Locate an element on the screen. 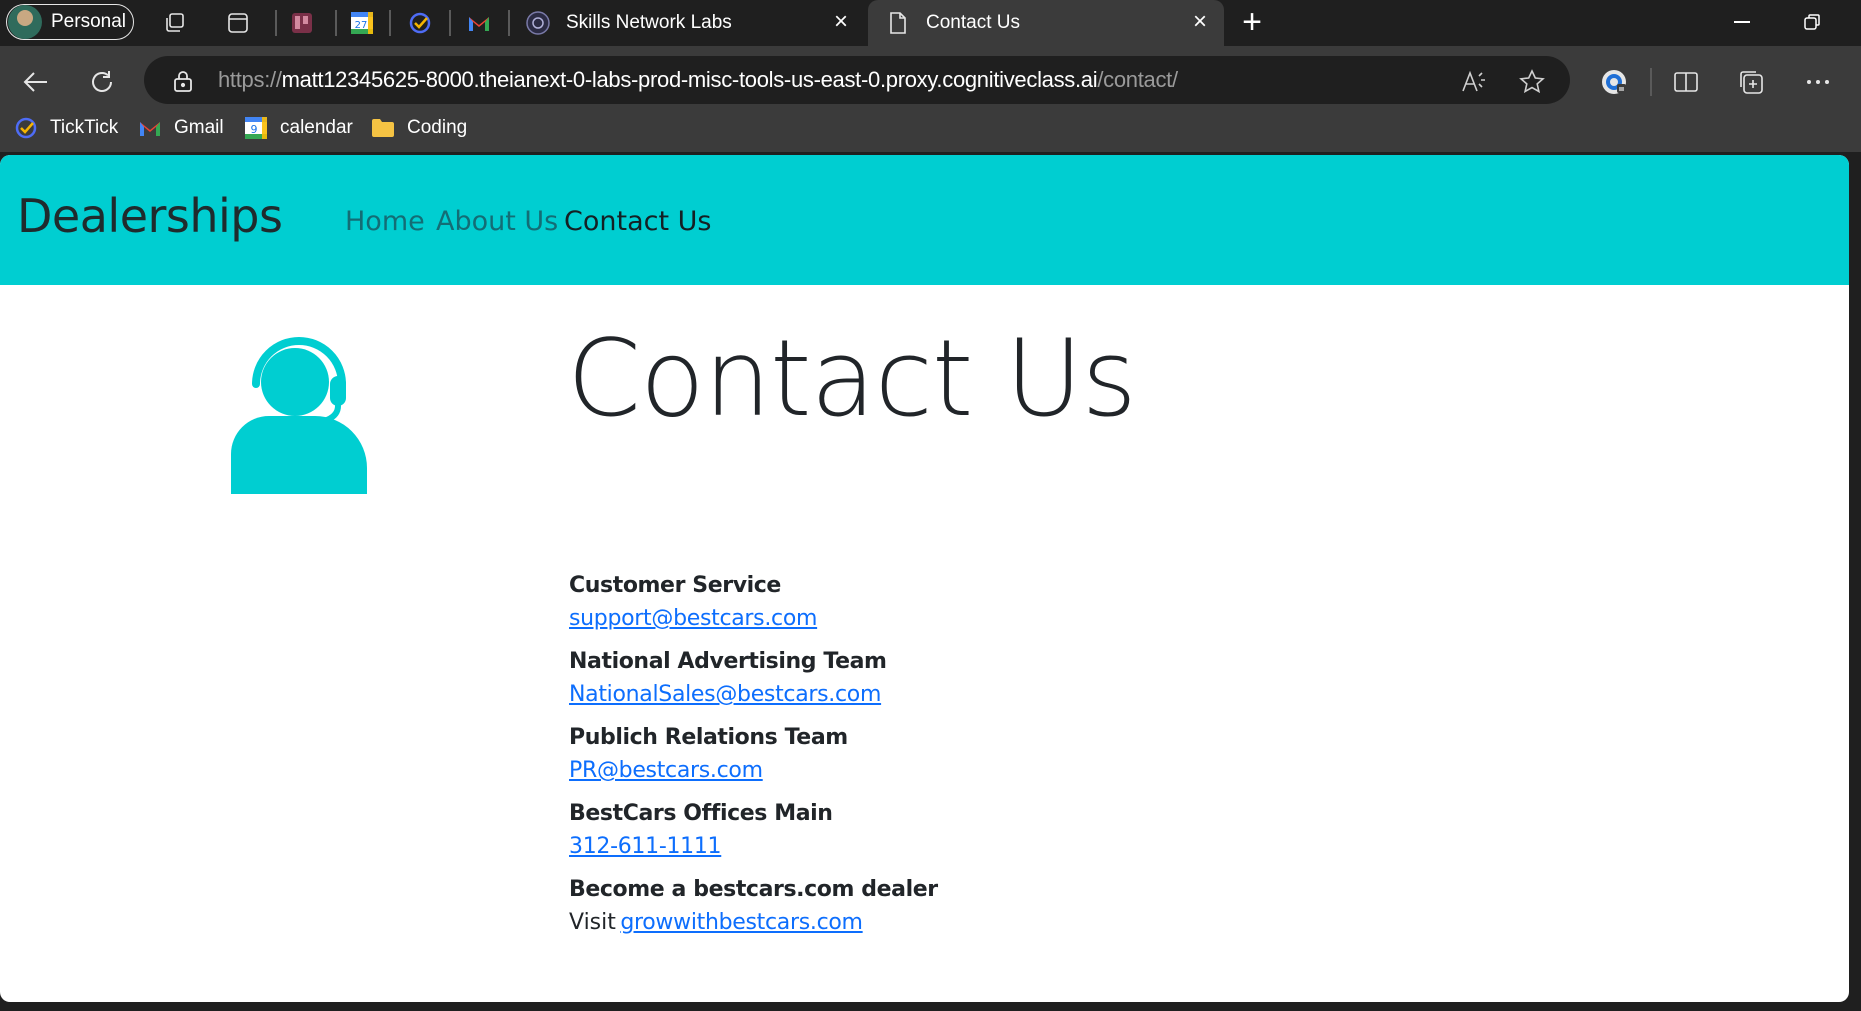 The width and height of the screenshot is (1861, 1011). more-options-icon is located at coordinates (1818, 82).